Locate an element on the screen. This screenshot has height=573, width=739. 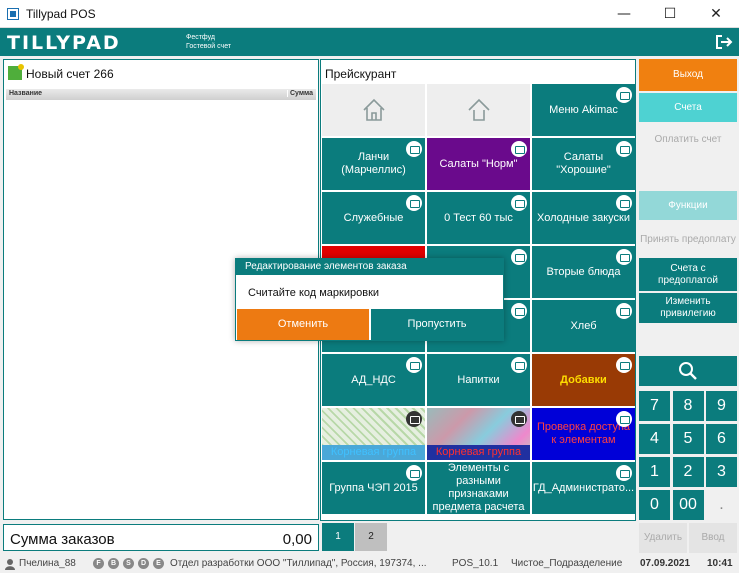
pricelist-title: Прейскурант is located at coordinates (361, 74).